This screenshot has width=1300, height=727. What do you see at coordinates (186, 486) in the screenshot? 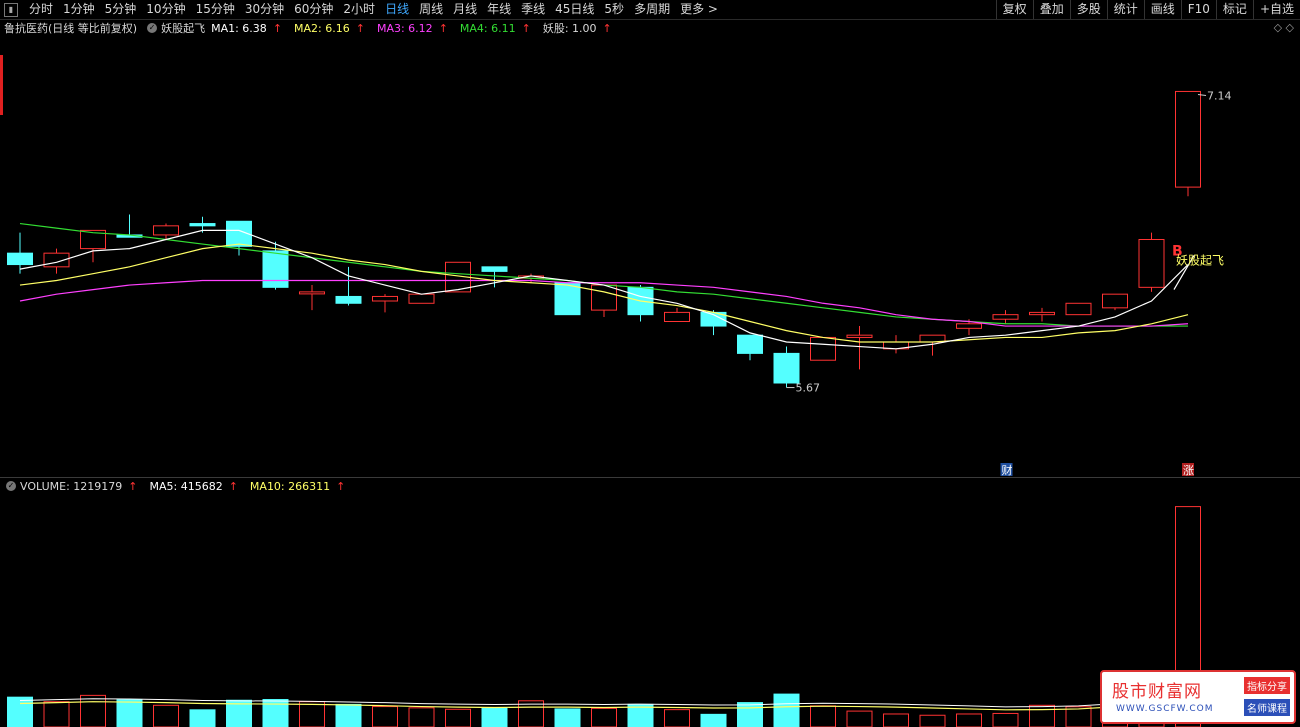
I see `volume-ma5-value: MA5: 415682` at bounding box center [186, 486].